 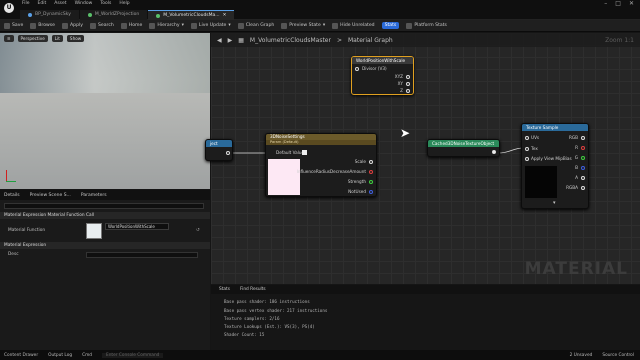 What do you see at coordinates (224, 289) in the screenshot?
I see `tab-stats: Stats` at bounding box center [224, 289].